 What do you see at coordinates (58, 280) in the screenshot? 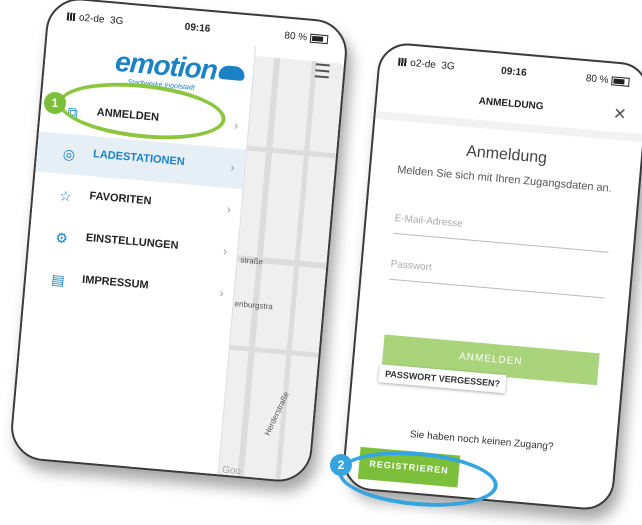
I see `document-icon: ▤` at bounding box center [58, 280].